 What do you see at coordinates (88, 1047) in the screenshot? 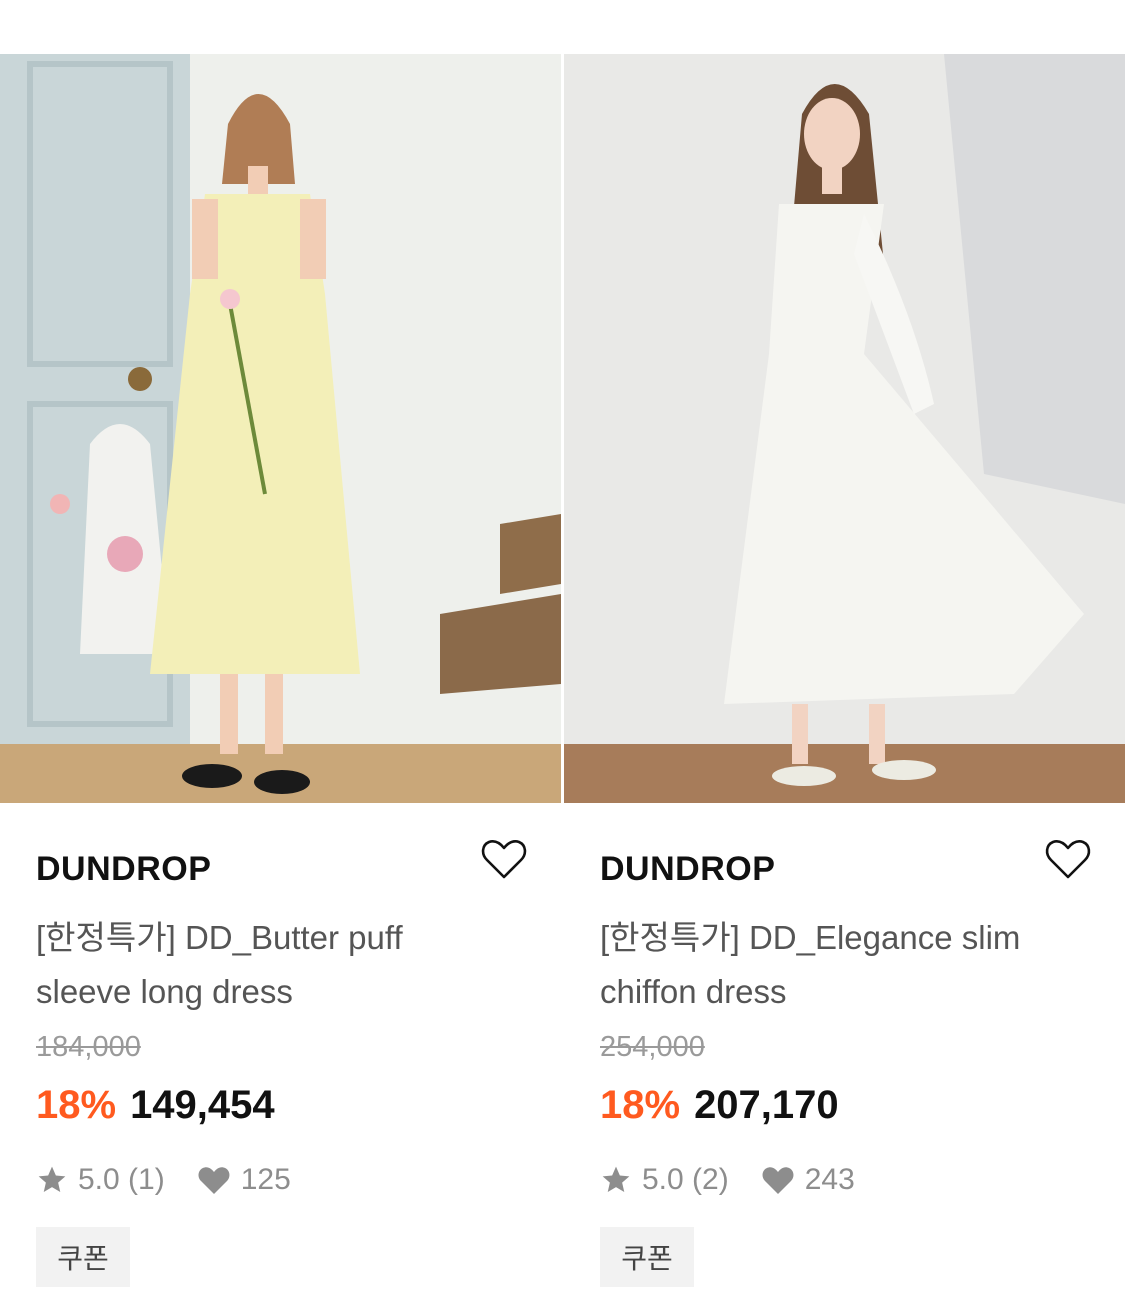
I see `original-price: 184,000` at bounding box center [88, 1047].